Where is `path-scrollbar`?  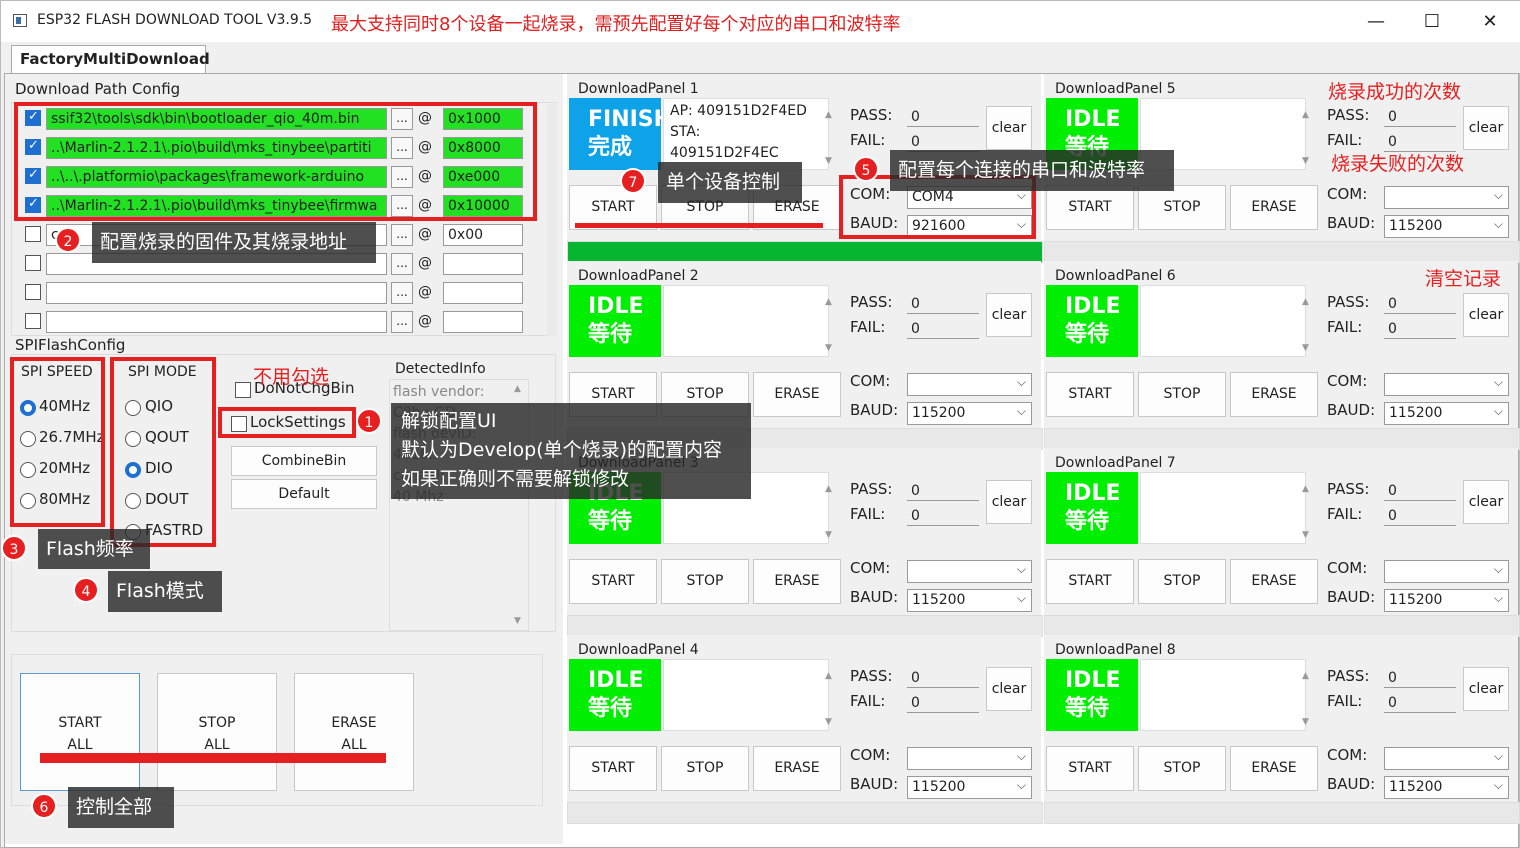
path-scrollbar is located at coordinates (552, 220).